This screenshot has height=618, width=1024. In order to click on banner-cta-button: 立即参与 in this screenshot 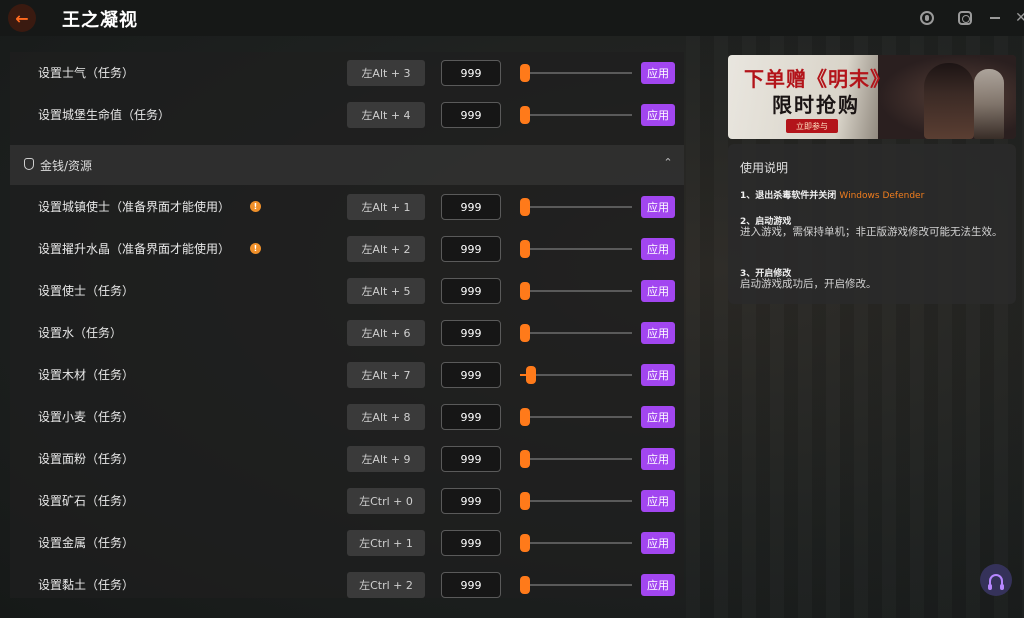, I will do `click(812, 126)`.